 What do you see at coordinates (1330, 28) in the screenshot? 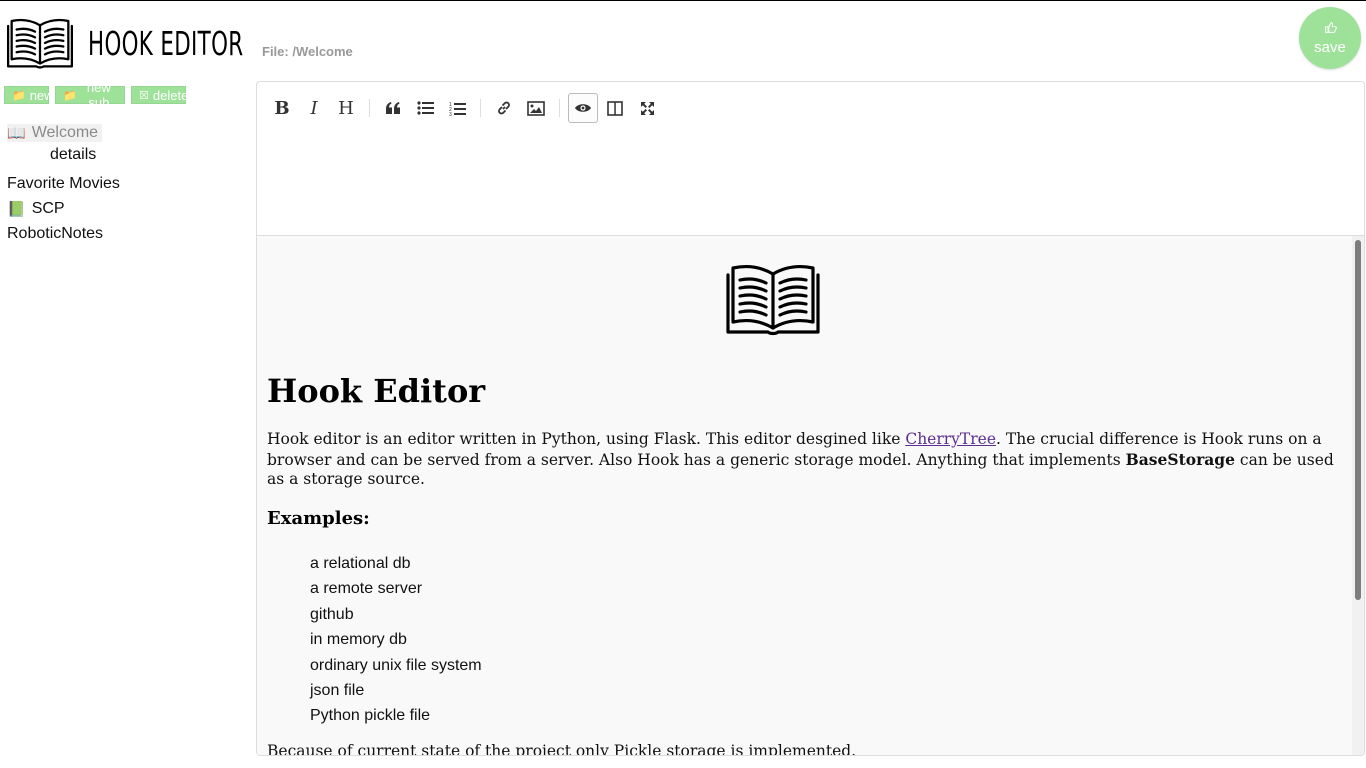
I see `thumbs-up-icon` at bounding box center [1330, 28].